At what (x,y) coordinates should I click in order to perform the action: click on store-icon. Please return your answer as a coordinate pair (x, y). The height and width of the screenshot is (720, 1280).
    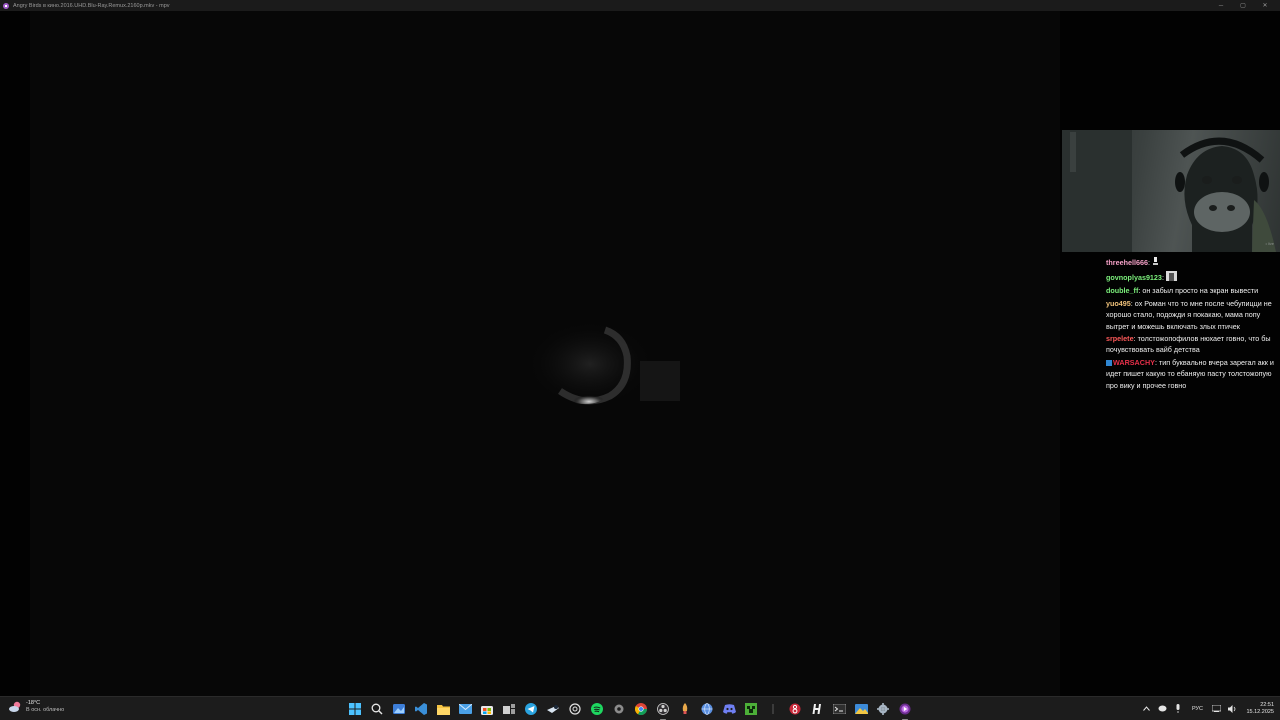
    Looking at the image, I should click on (487, 709).